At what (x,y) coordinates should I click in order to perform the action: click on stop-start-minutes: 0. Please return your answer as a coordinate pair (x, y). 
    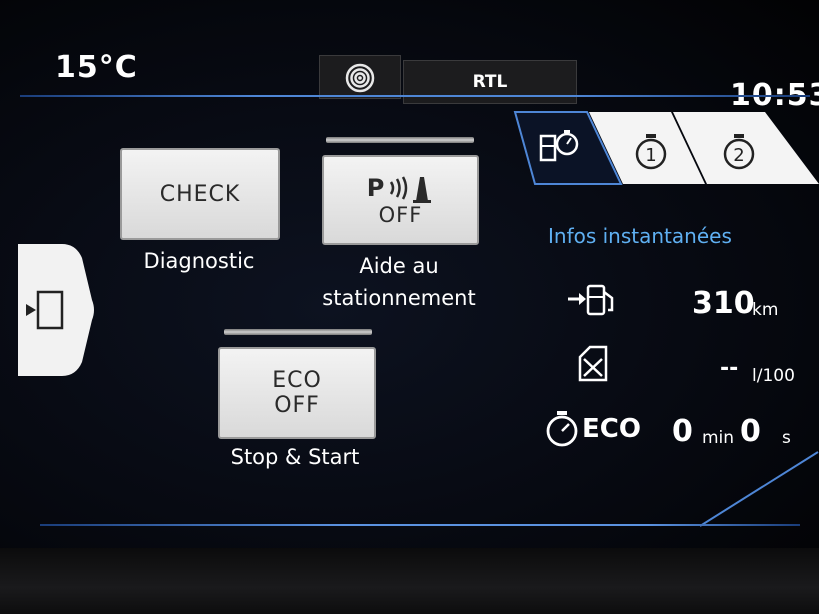
    Looking at the image, I should click on (682, 431).